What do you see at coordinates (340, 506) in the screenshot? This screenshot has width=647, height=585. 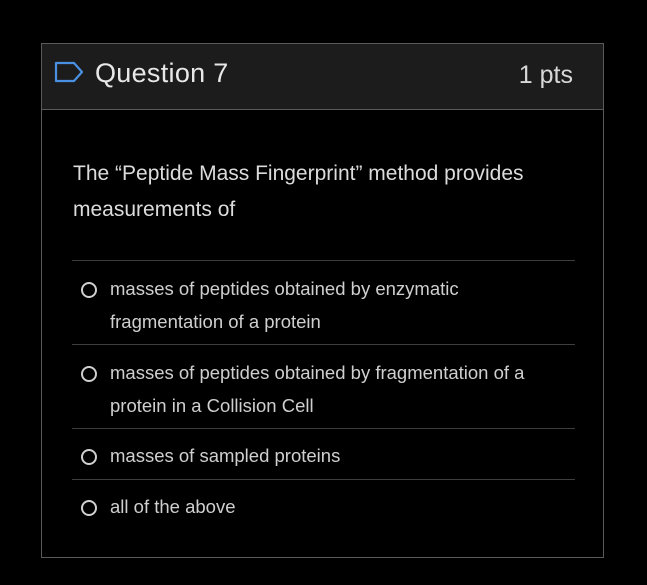 I see `answer-label: all of the above` at bounding box center [340, 506].